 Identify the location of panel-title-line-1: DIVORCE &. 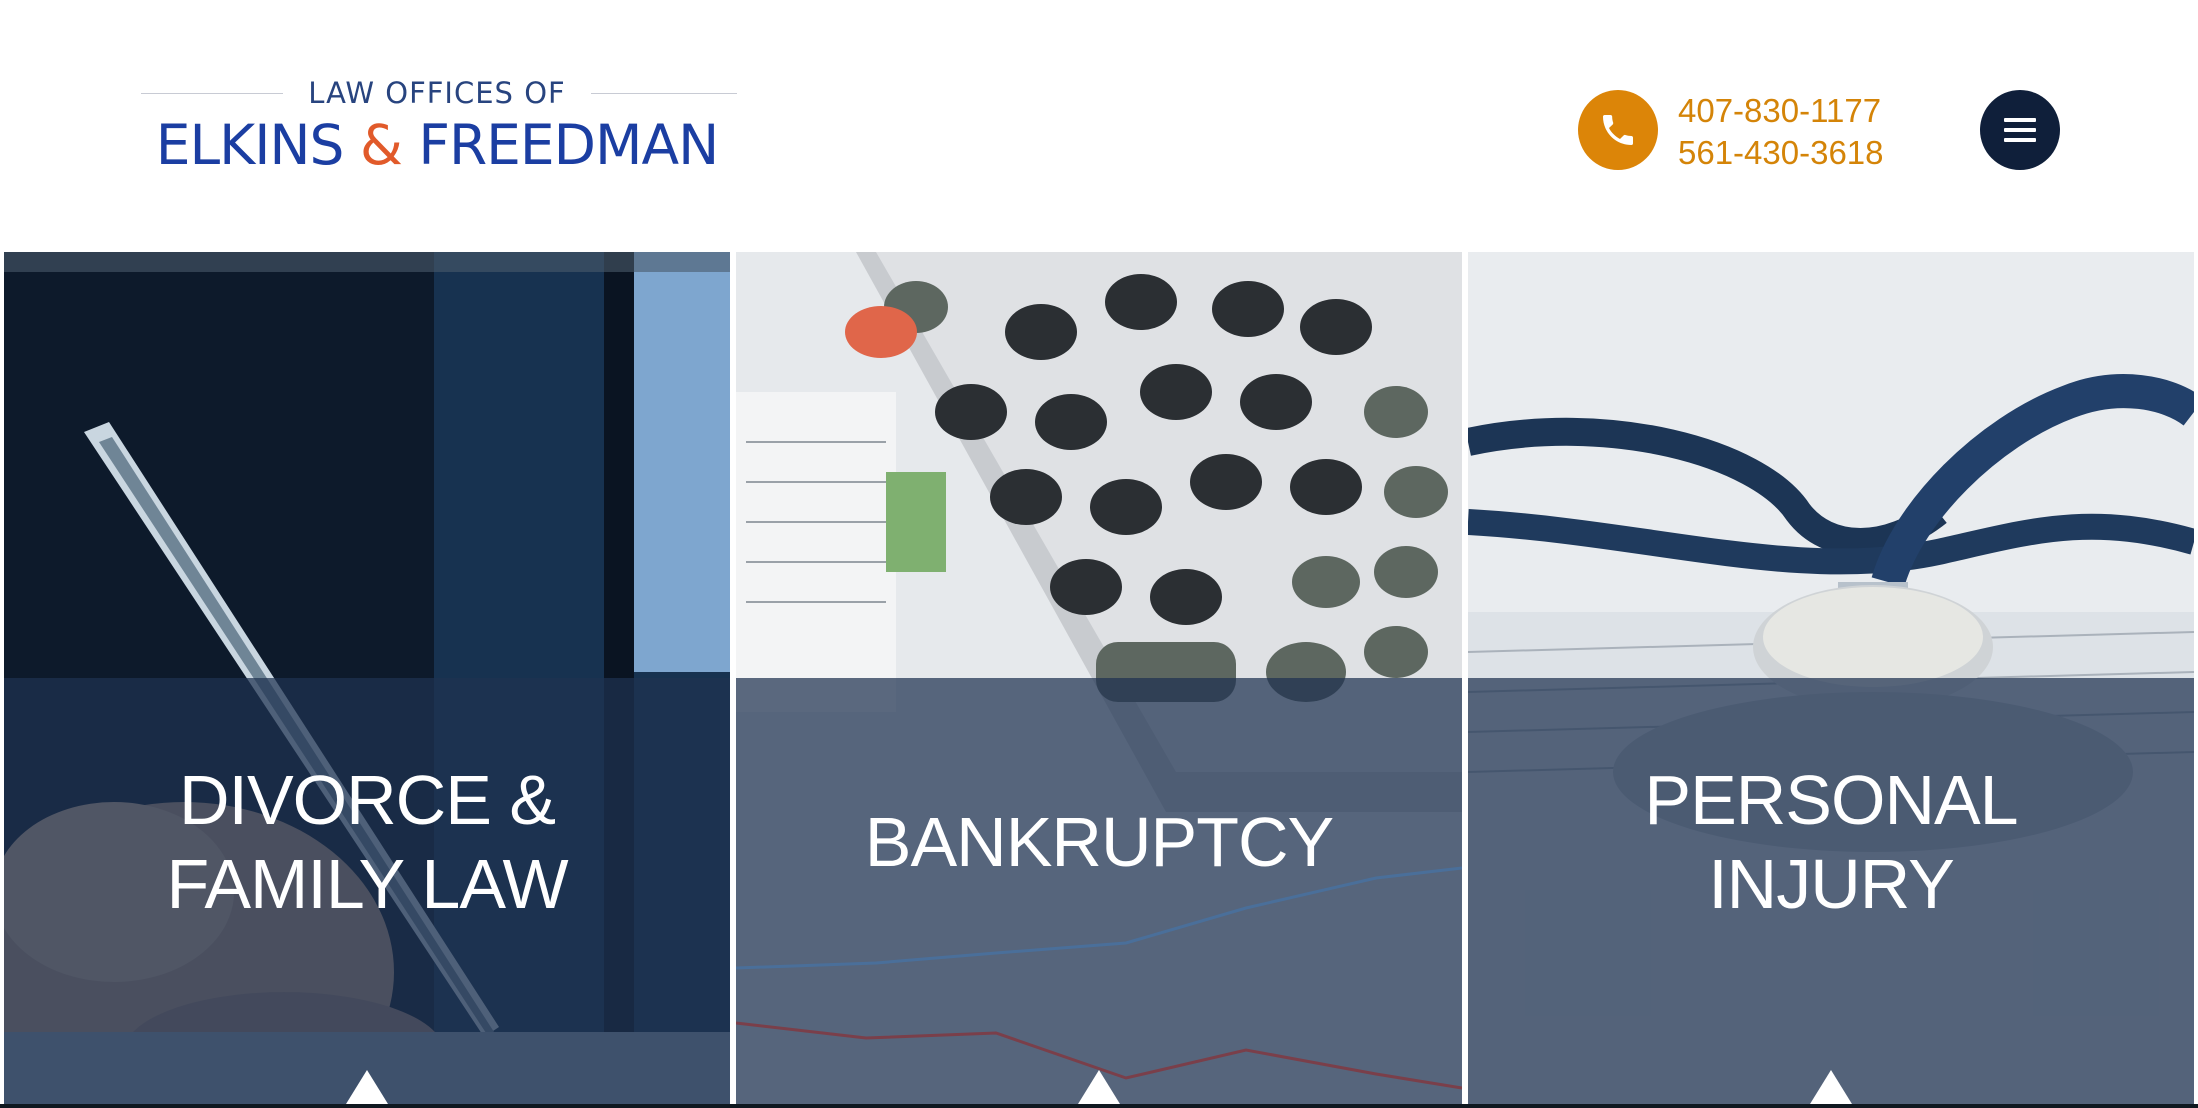
(367, 800).